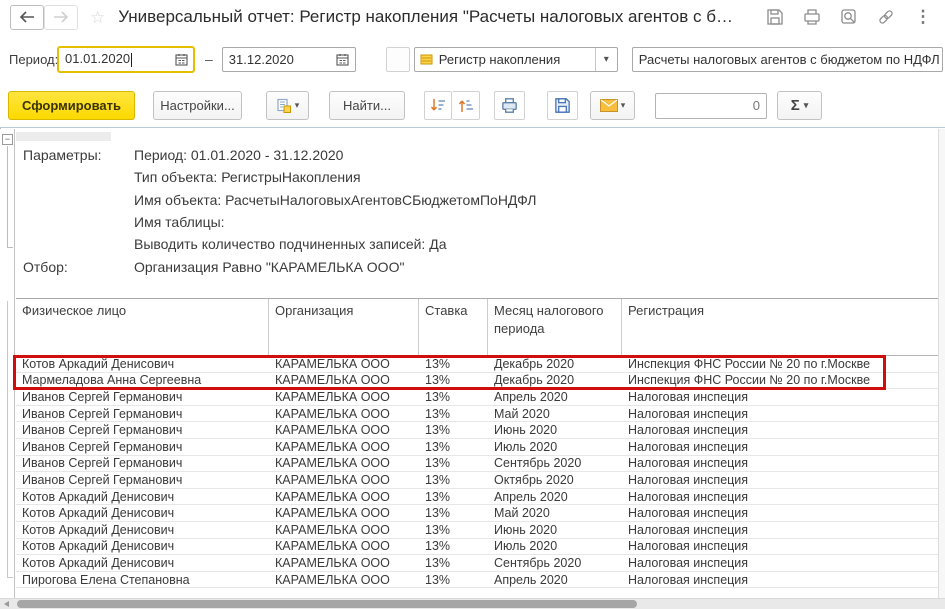 The image size is (945, 609). I want to click on horizontal-scrollbar, so click(472, 603).